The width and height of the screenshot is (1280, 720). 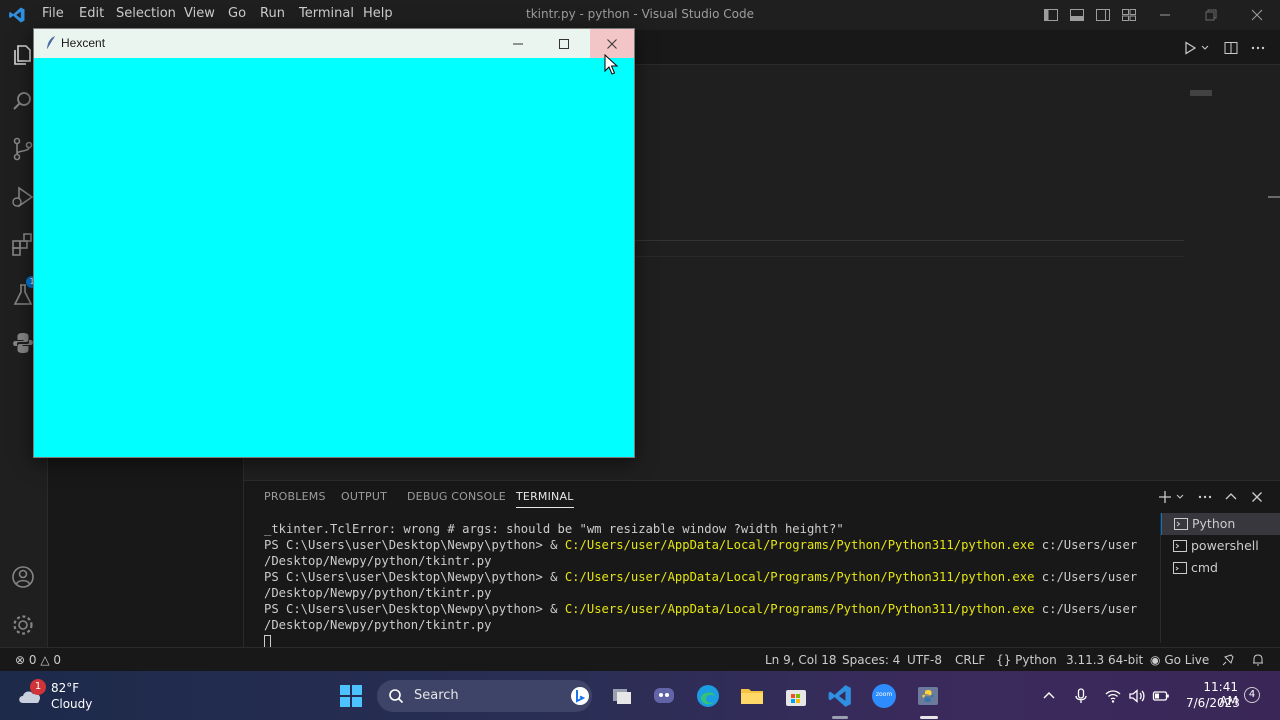 What do you see at coordinates (1103, 15) in the screenshot?
I see `toggle-secondary-sidebar-icon` at bounding box center [1103, 15].